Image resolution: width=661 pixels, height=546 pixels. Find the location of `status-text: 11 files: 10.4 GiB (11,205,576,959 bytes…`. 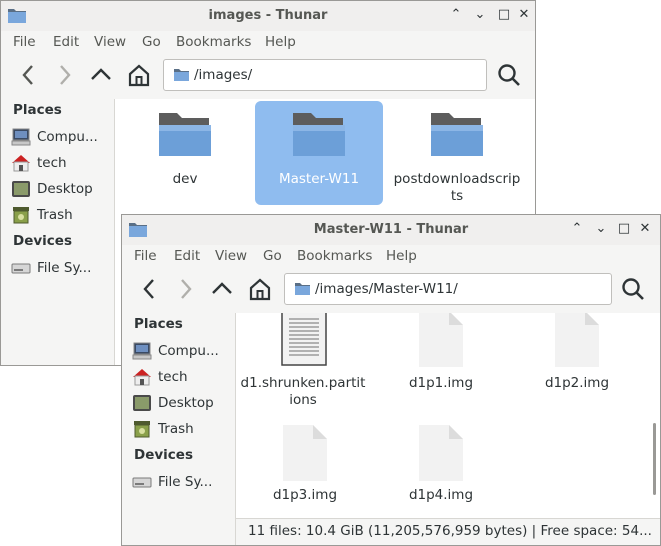

status-text: 11 files: 10.4 GiB (11,205,576,959 bytes… is located at coordinates (450, 531).